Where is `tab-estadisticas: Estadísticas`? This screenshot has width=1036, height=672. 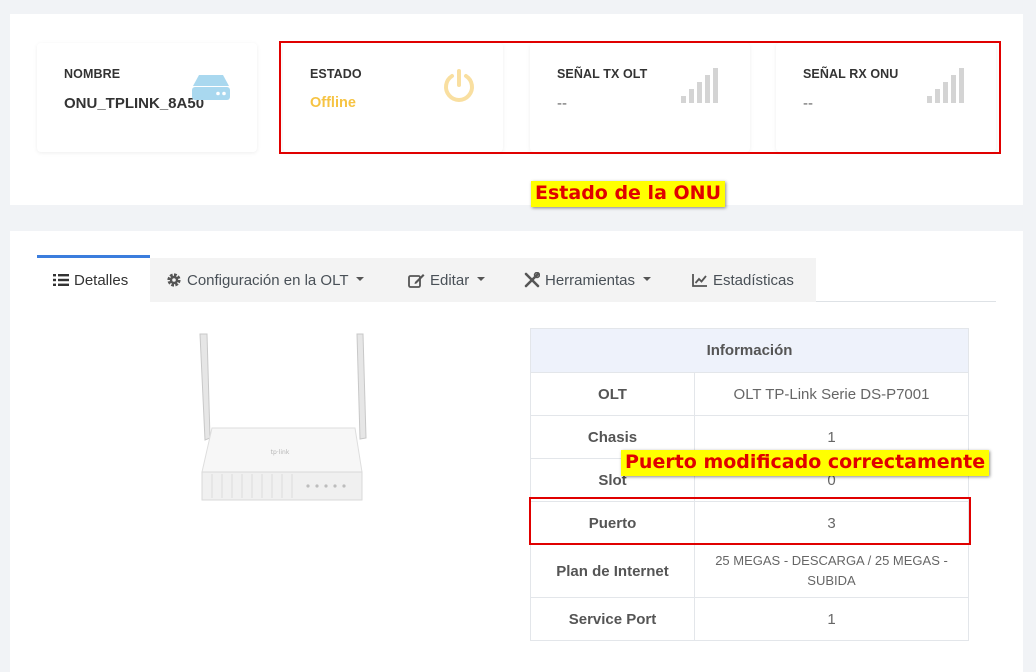
tab-estadisticas: Estadísticas is located at coordinates (746, 280).